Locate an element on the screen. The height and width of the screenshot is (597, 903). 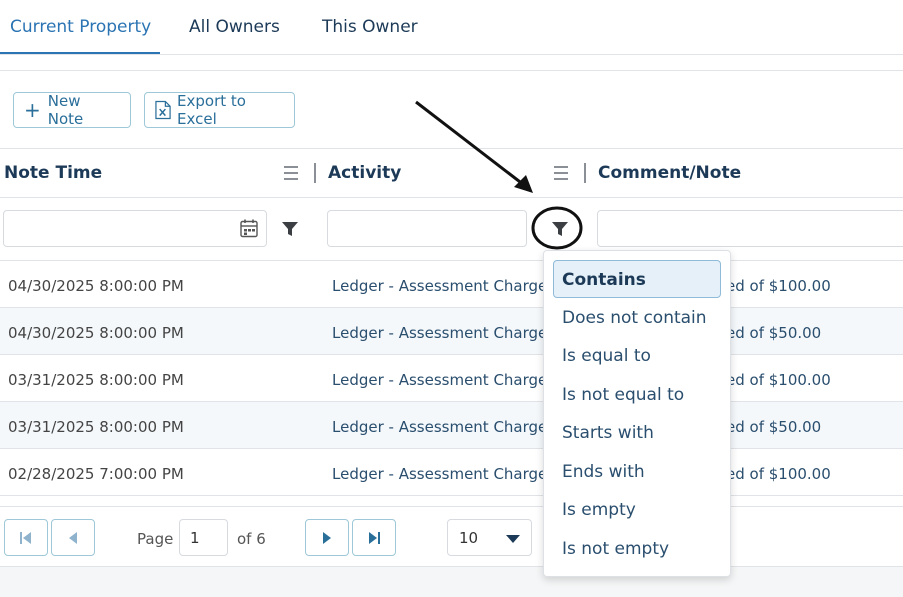
toolbar-divider is located at coordinates (451, 70).